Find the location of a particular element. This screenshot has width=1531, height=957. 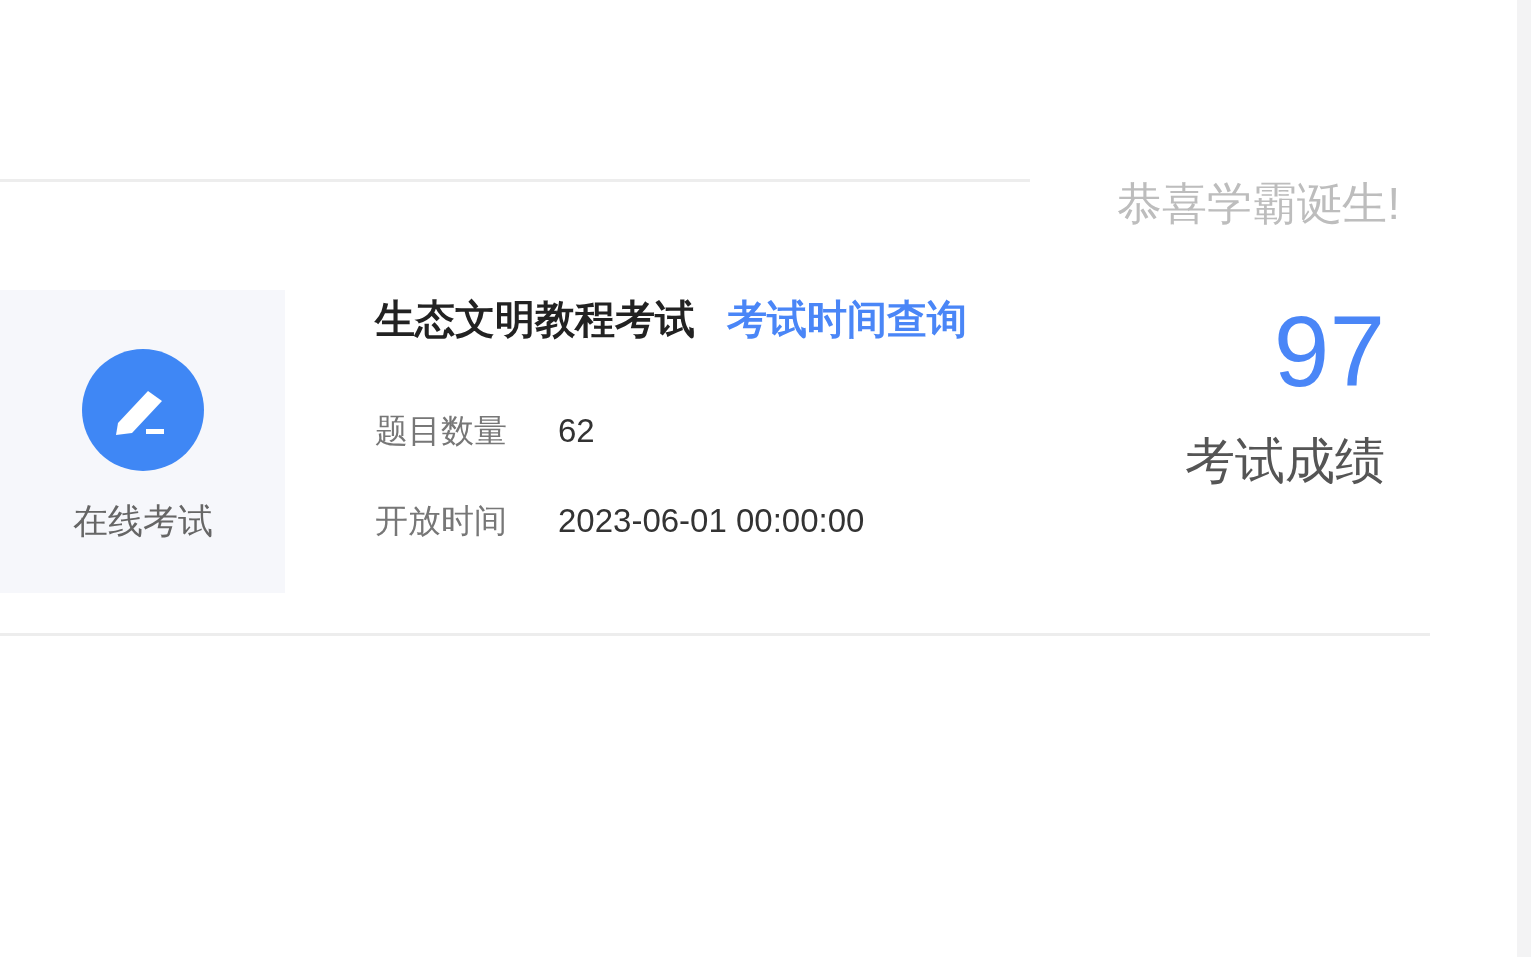

score-label: 考试成绩 is located at coordinates (1285, 461).